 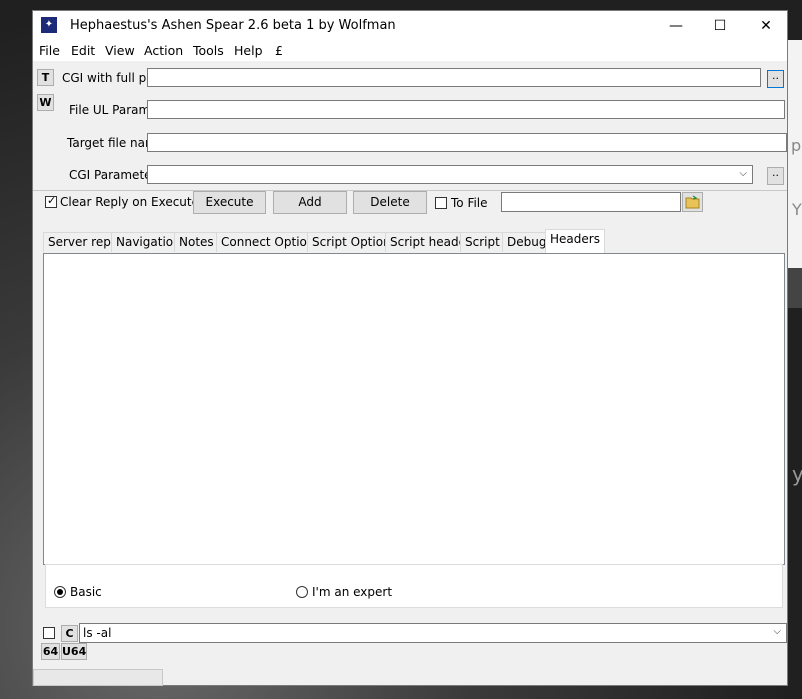 I want to click on url-base64-button: U64, so click(x=74, y=651).